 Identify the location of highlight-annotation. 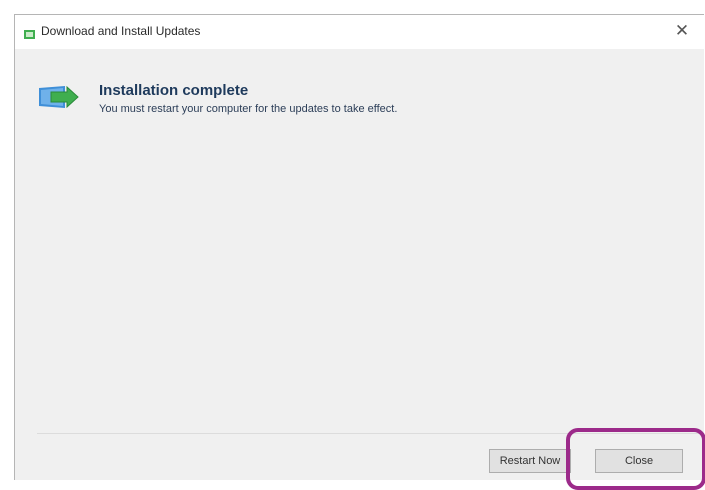
(635, 459).